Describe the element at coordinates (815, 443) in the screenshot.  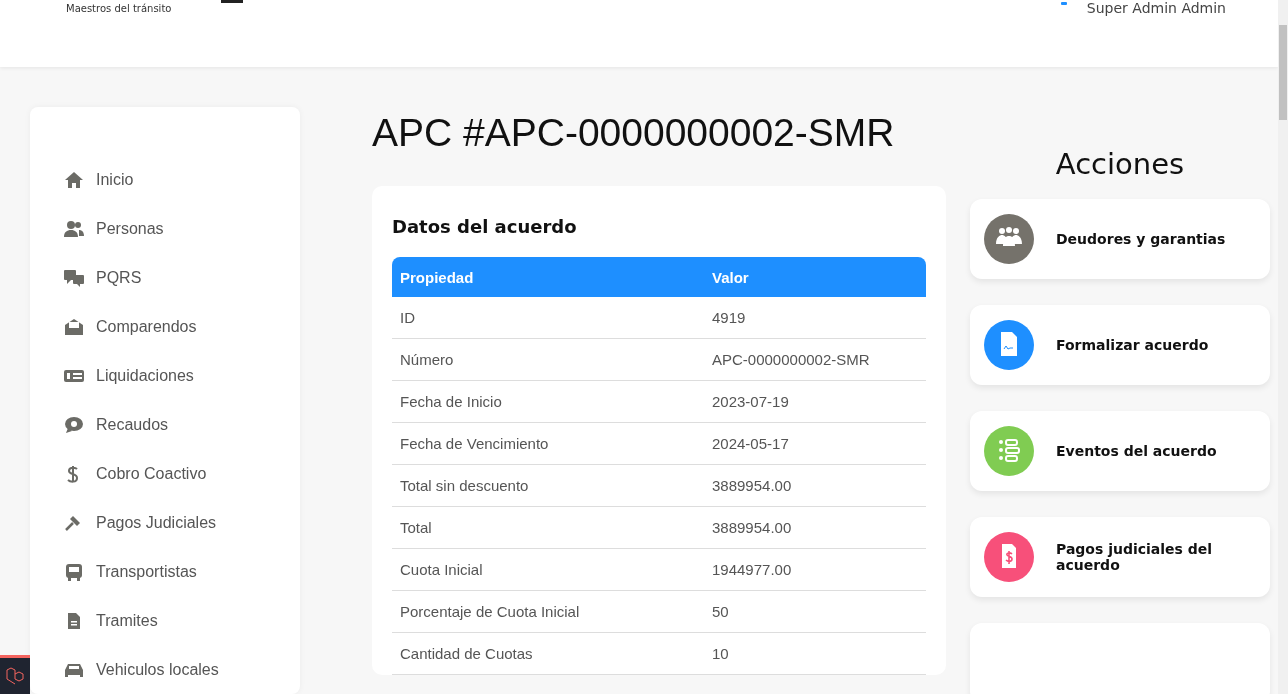
I see `table-cell: 2024-05-17` at that location.